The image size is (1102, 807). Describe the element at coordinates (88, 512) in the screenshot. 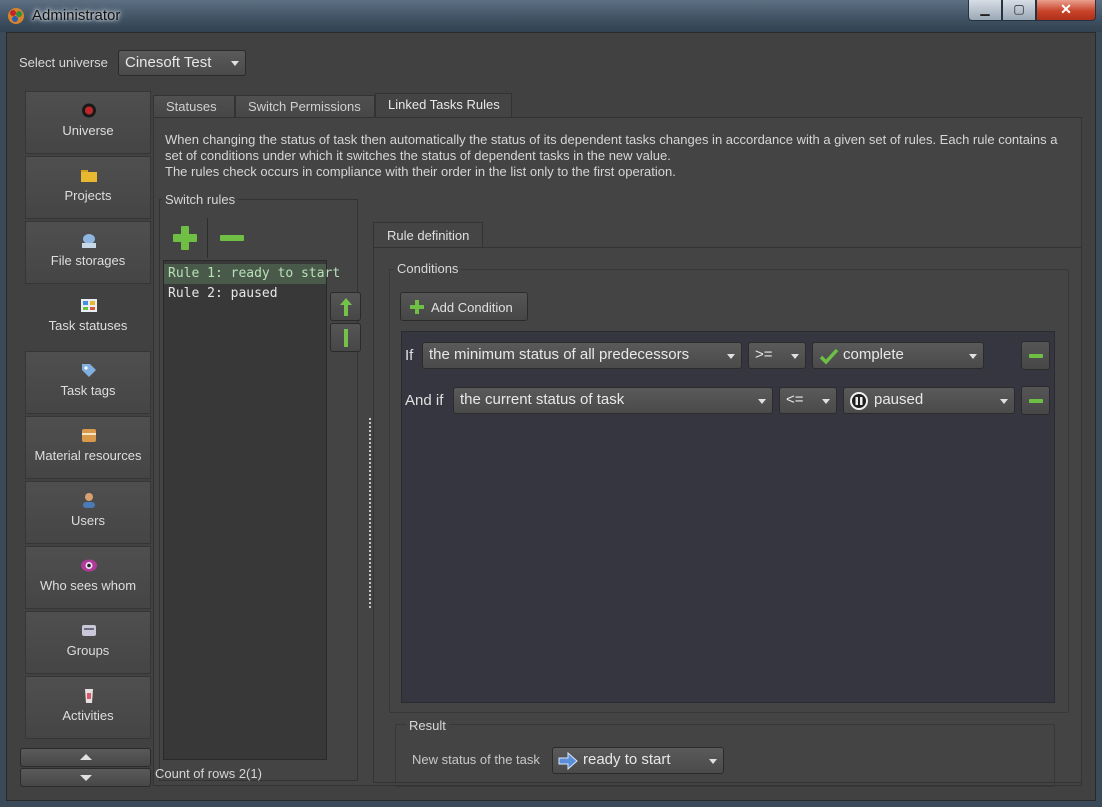

I see `sidebar-item-users: Users` at that location.